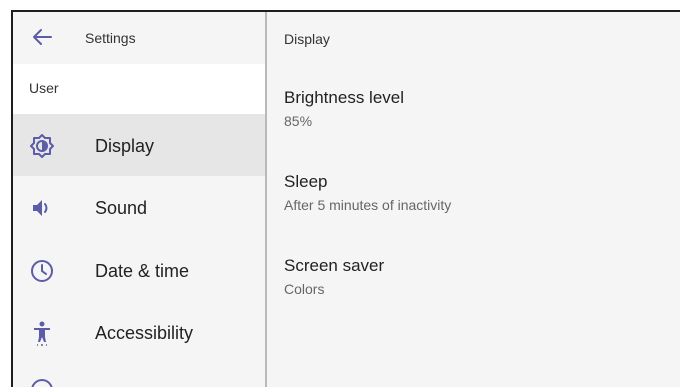  I want to click on section-label-user: User, so click(44, 88).